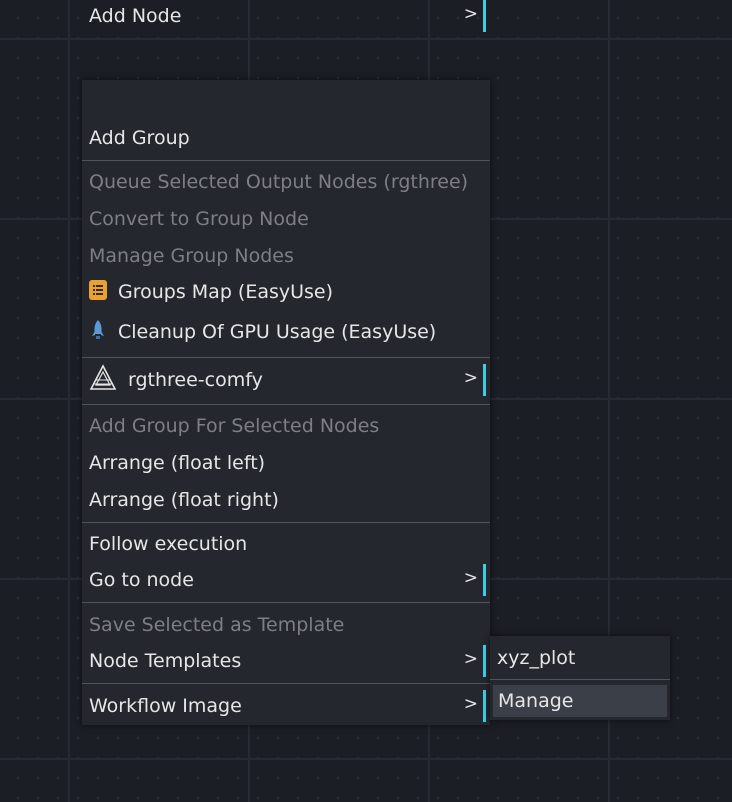  I want to click on node-templates-submenu: xyz_plot Manage, so click(580, 678).